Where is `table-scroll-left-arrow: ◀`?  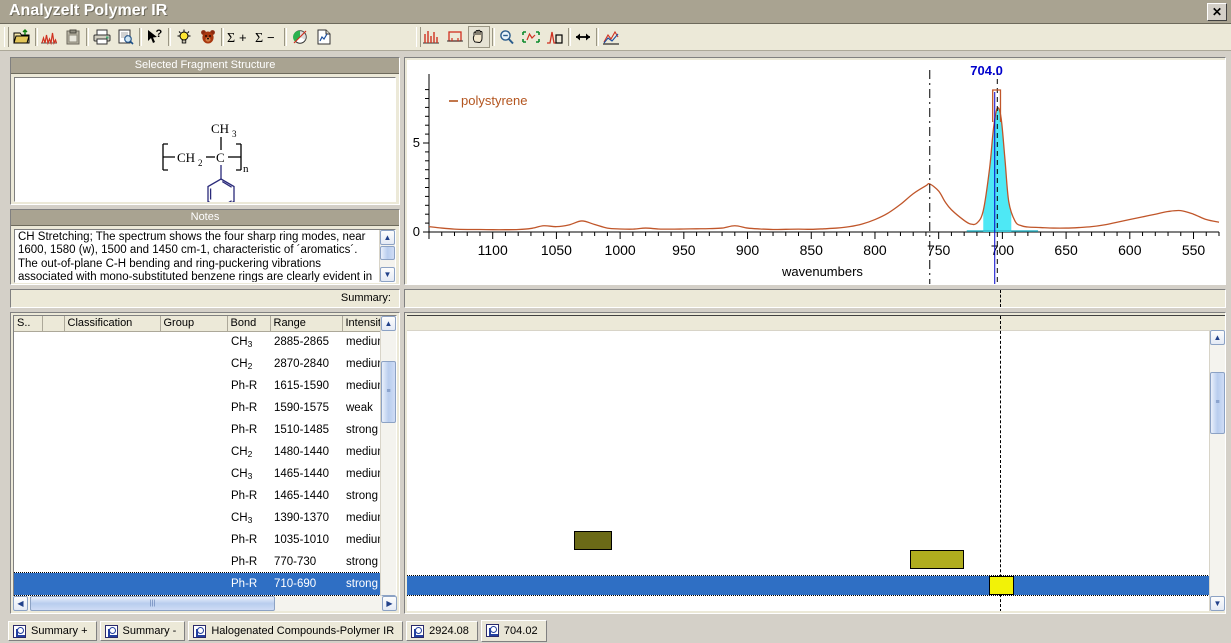
table-scroll-left-arrow: ◀ is located at coordinates (20, 603).